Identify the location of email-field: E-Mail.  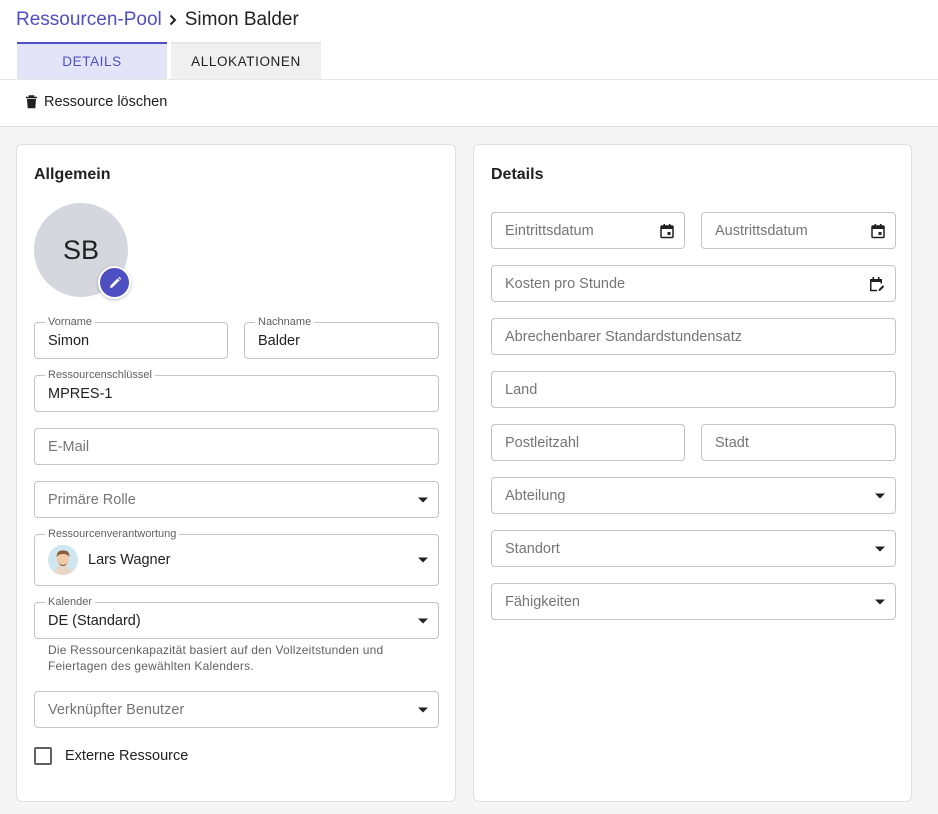
(236, 446).